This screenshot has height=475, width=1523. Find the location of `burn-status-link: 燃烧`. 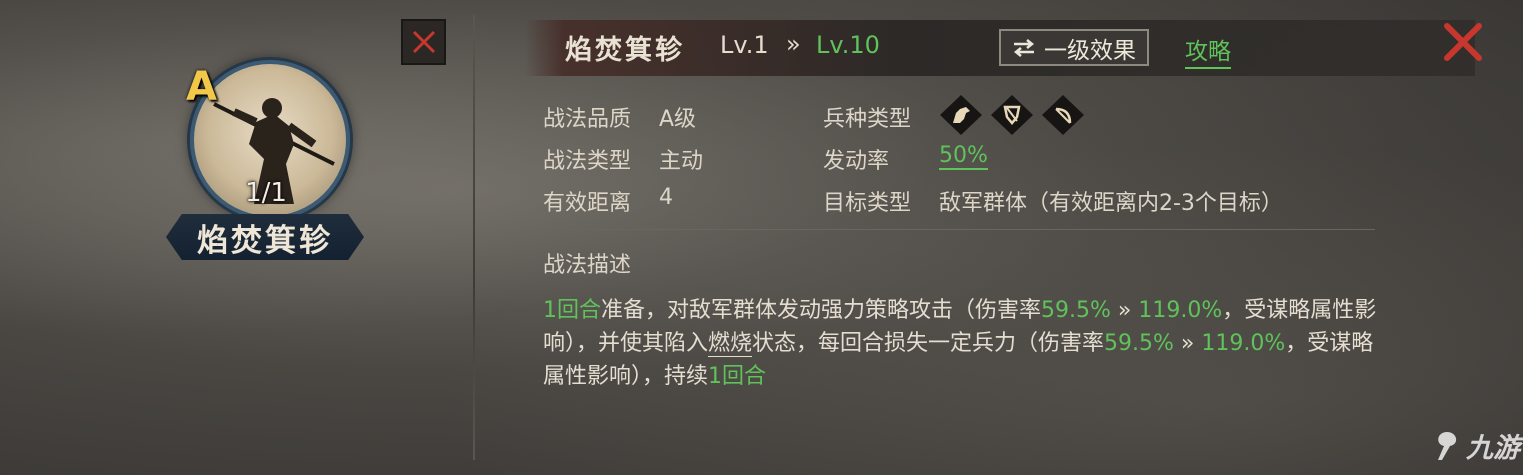

burn-status-link: 燃烧 is located at coordinates (730, 344).